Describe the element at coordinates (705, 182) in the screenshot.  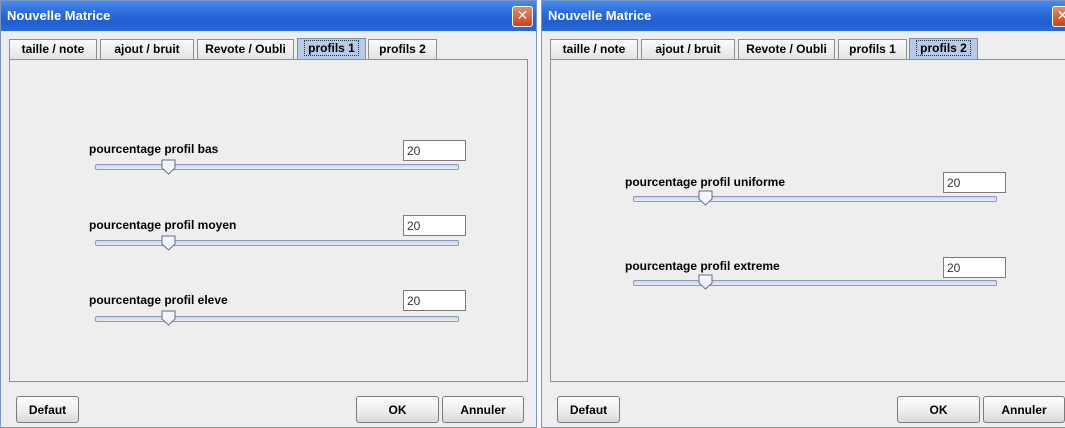
I see `slider-label-profil-uniforme: pourcentage profil uniforme` at that location.